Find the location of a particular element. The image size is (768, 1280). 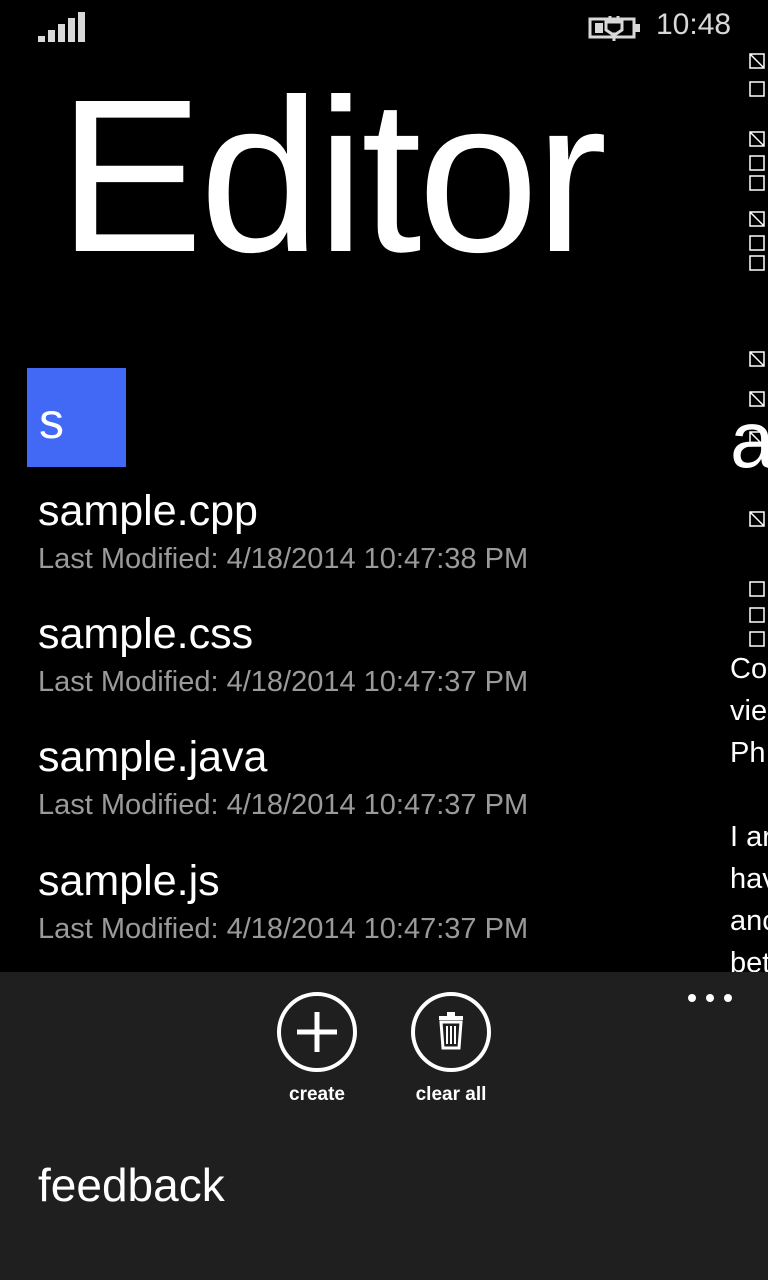

add-icon is located at coordinates (317, 1032).